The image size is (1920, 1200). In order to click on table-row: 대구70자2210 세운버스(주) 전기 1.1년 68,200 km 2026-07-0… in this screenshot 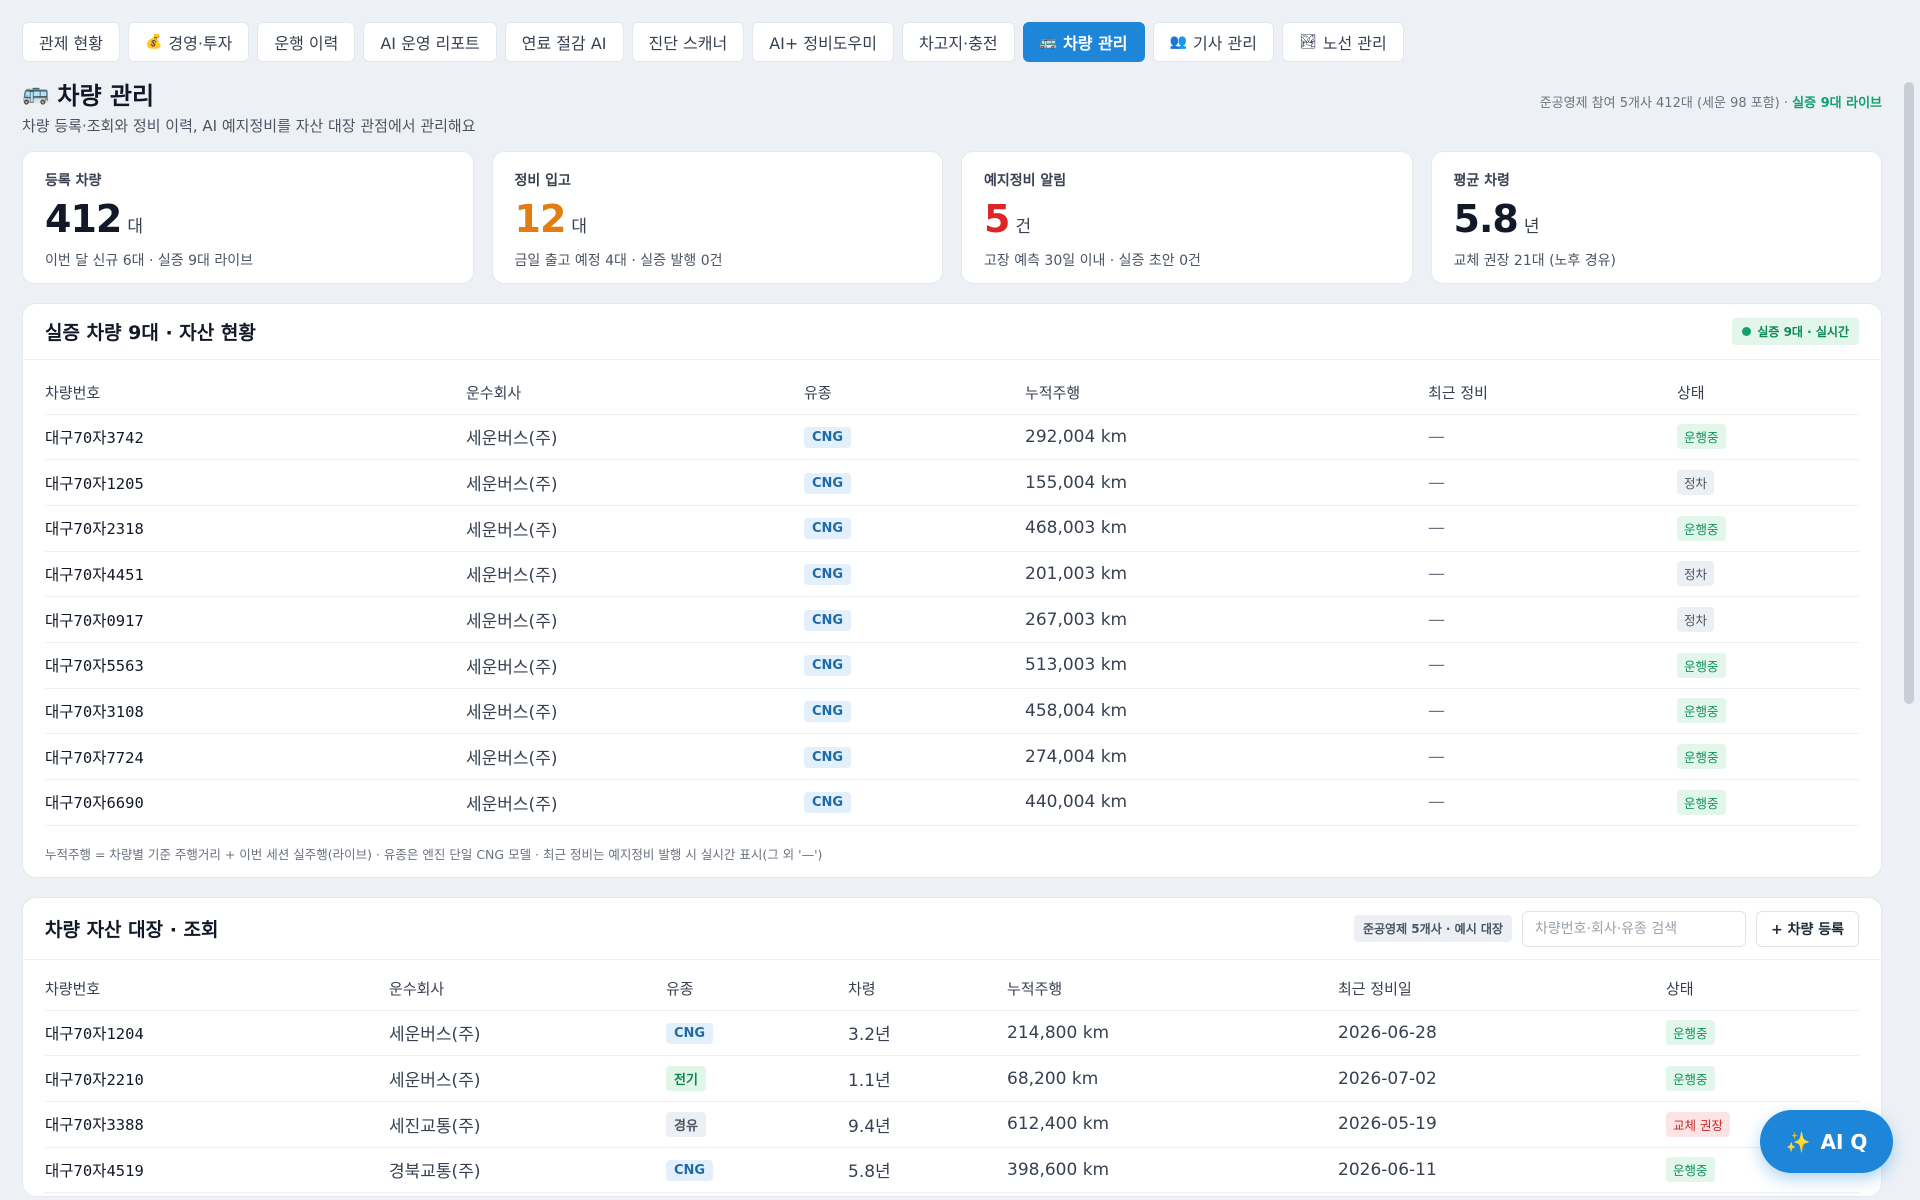, I will do `click(952, 1078)`.